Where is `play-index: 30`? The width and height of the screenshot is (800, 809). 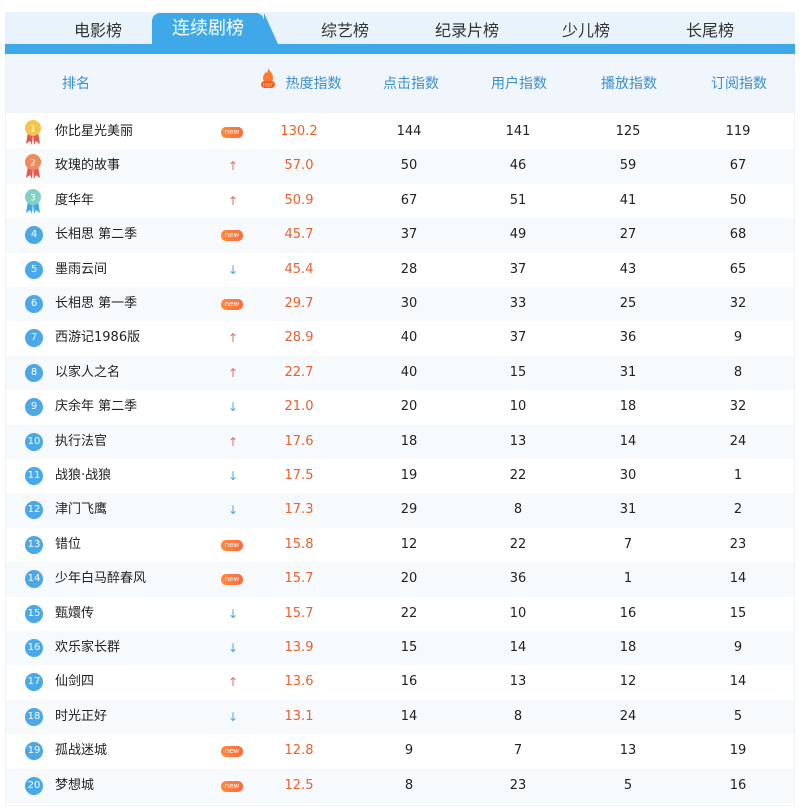 play-index: 30 is located at coordinates (628, 475).